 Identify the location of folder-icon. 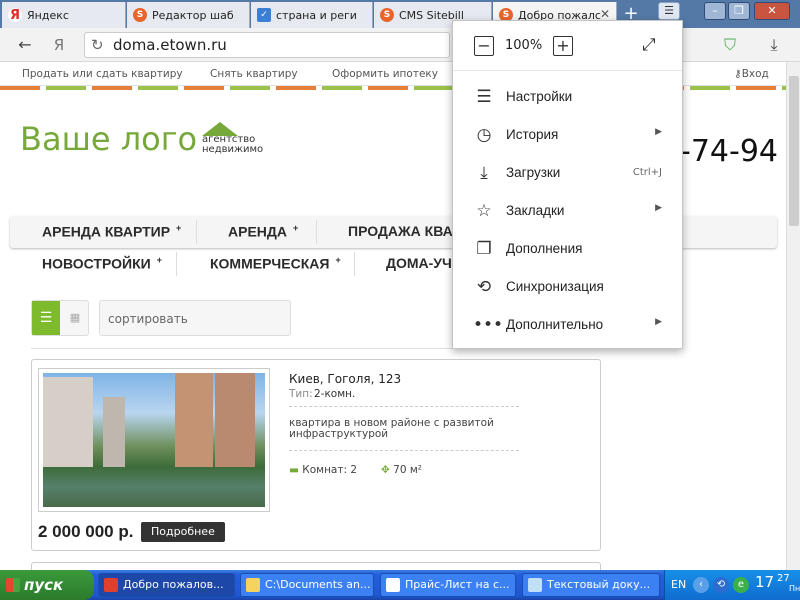
(253, 585).